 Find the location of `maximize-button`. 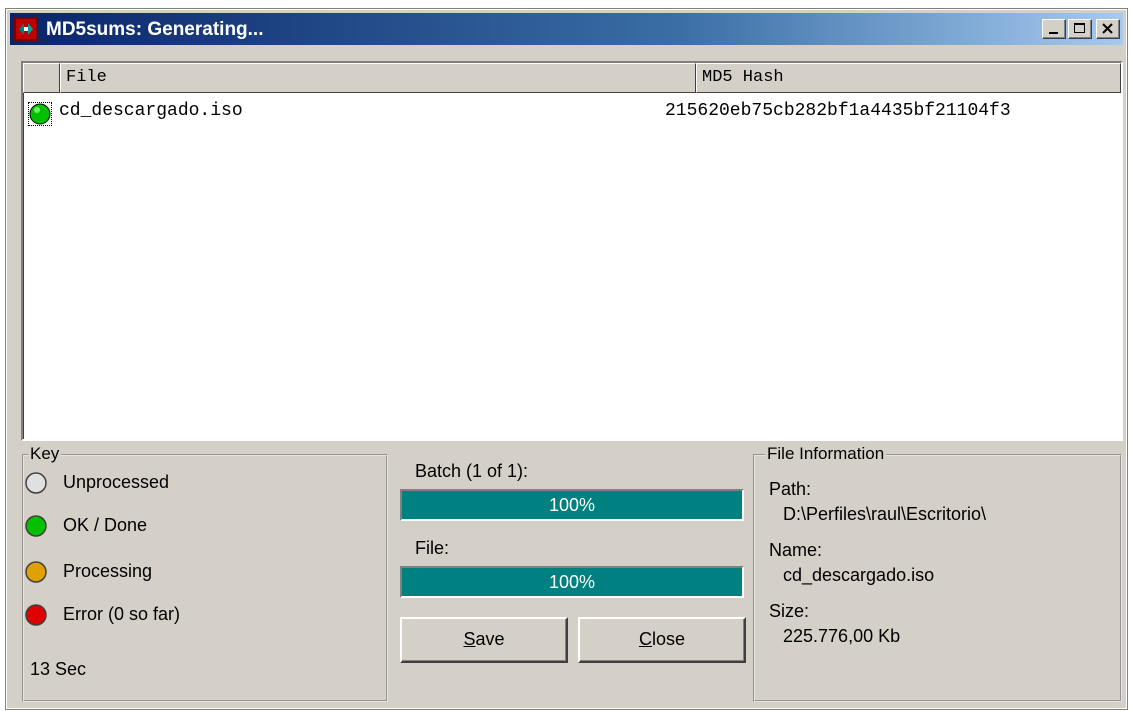

maximize-button is located at coordinates (1080, 29).